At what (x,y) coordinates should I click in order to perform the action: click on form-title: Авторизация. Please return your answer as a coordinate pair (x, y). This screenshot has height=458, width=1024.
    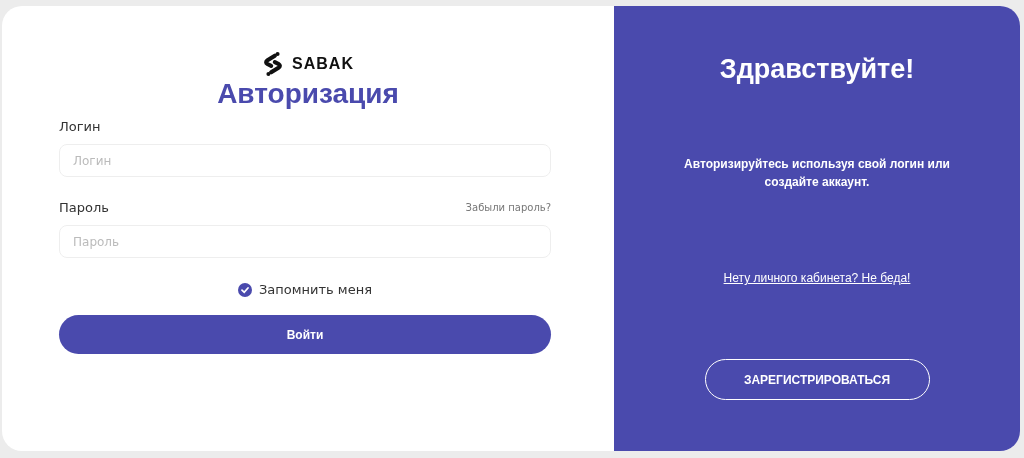
    Looking at the image, I should click on (308, 94).